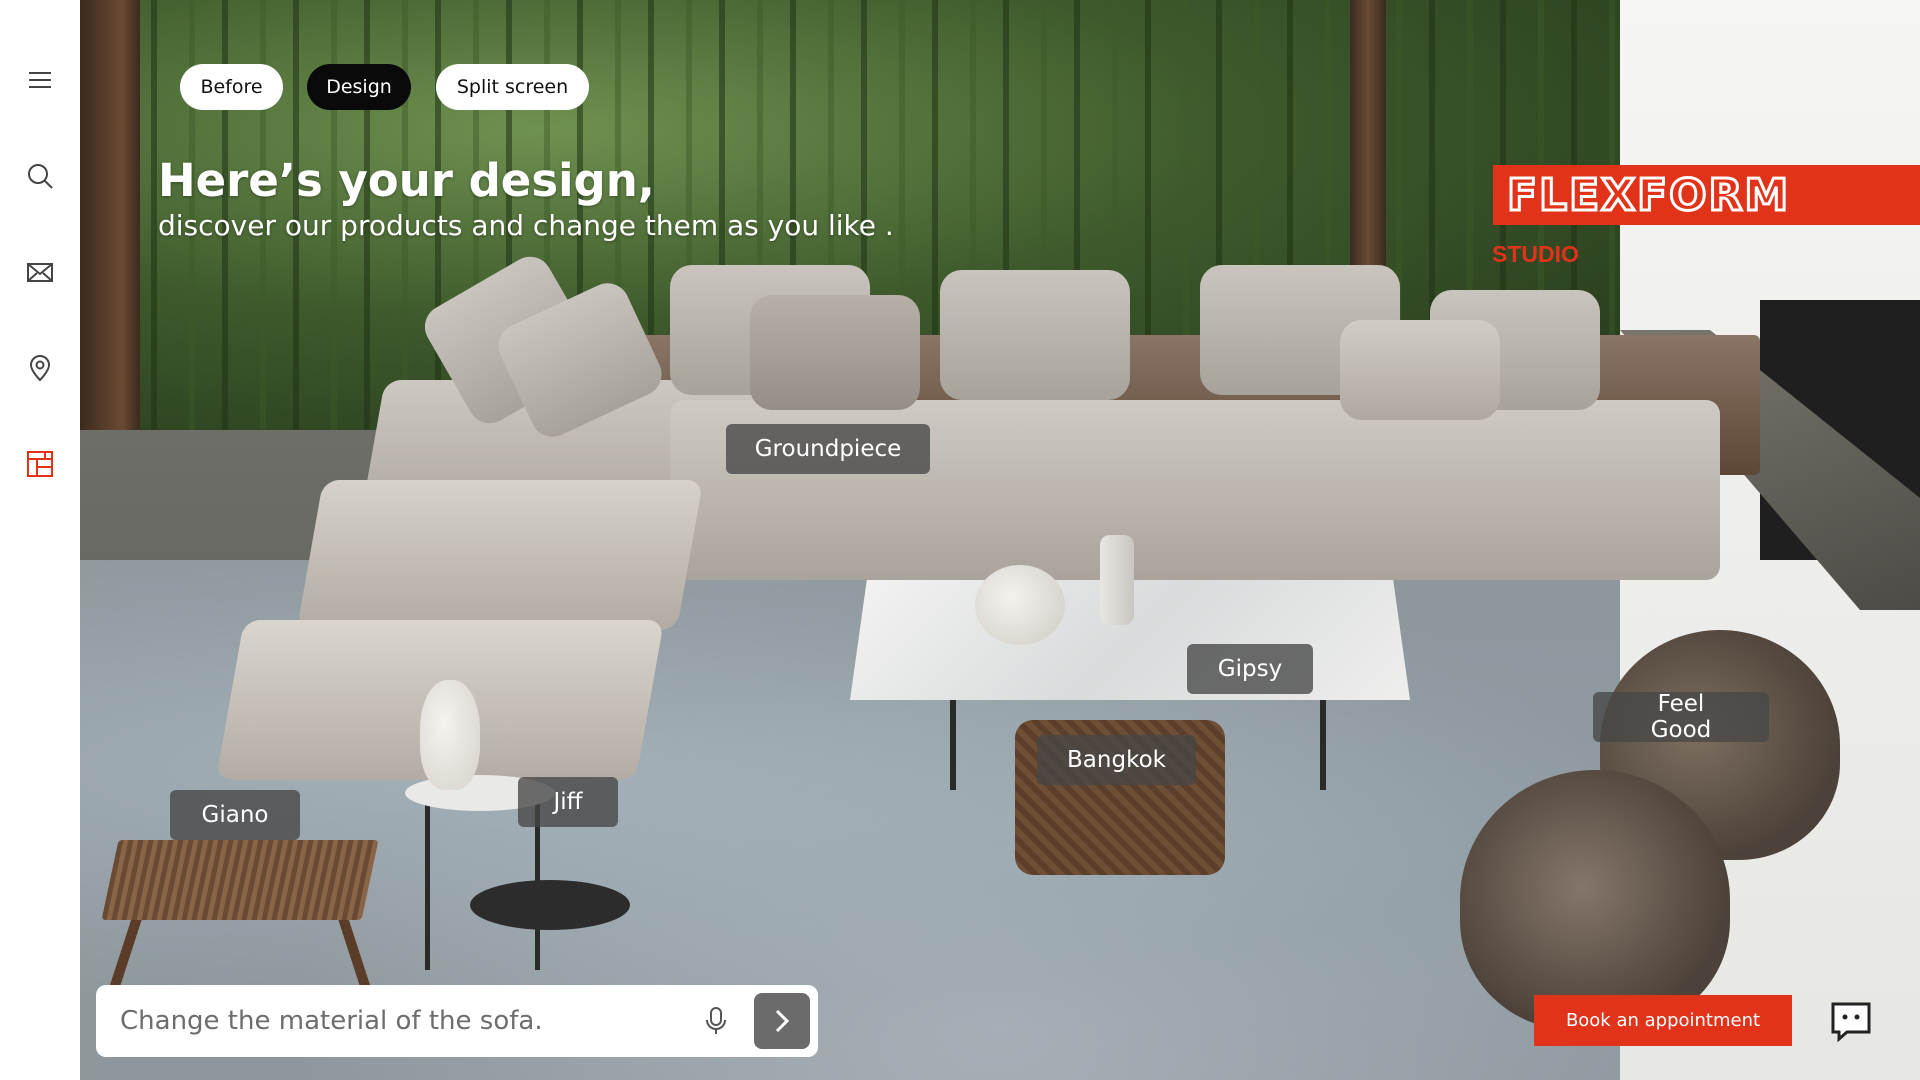  I want to click on menu-icon, so click(40, 80).